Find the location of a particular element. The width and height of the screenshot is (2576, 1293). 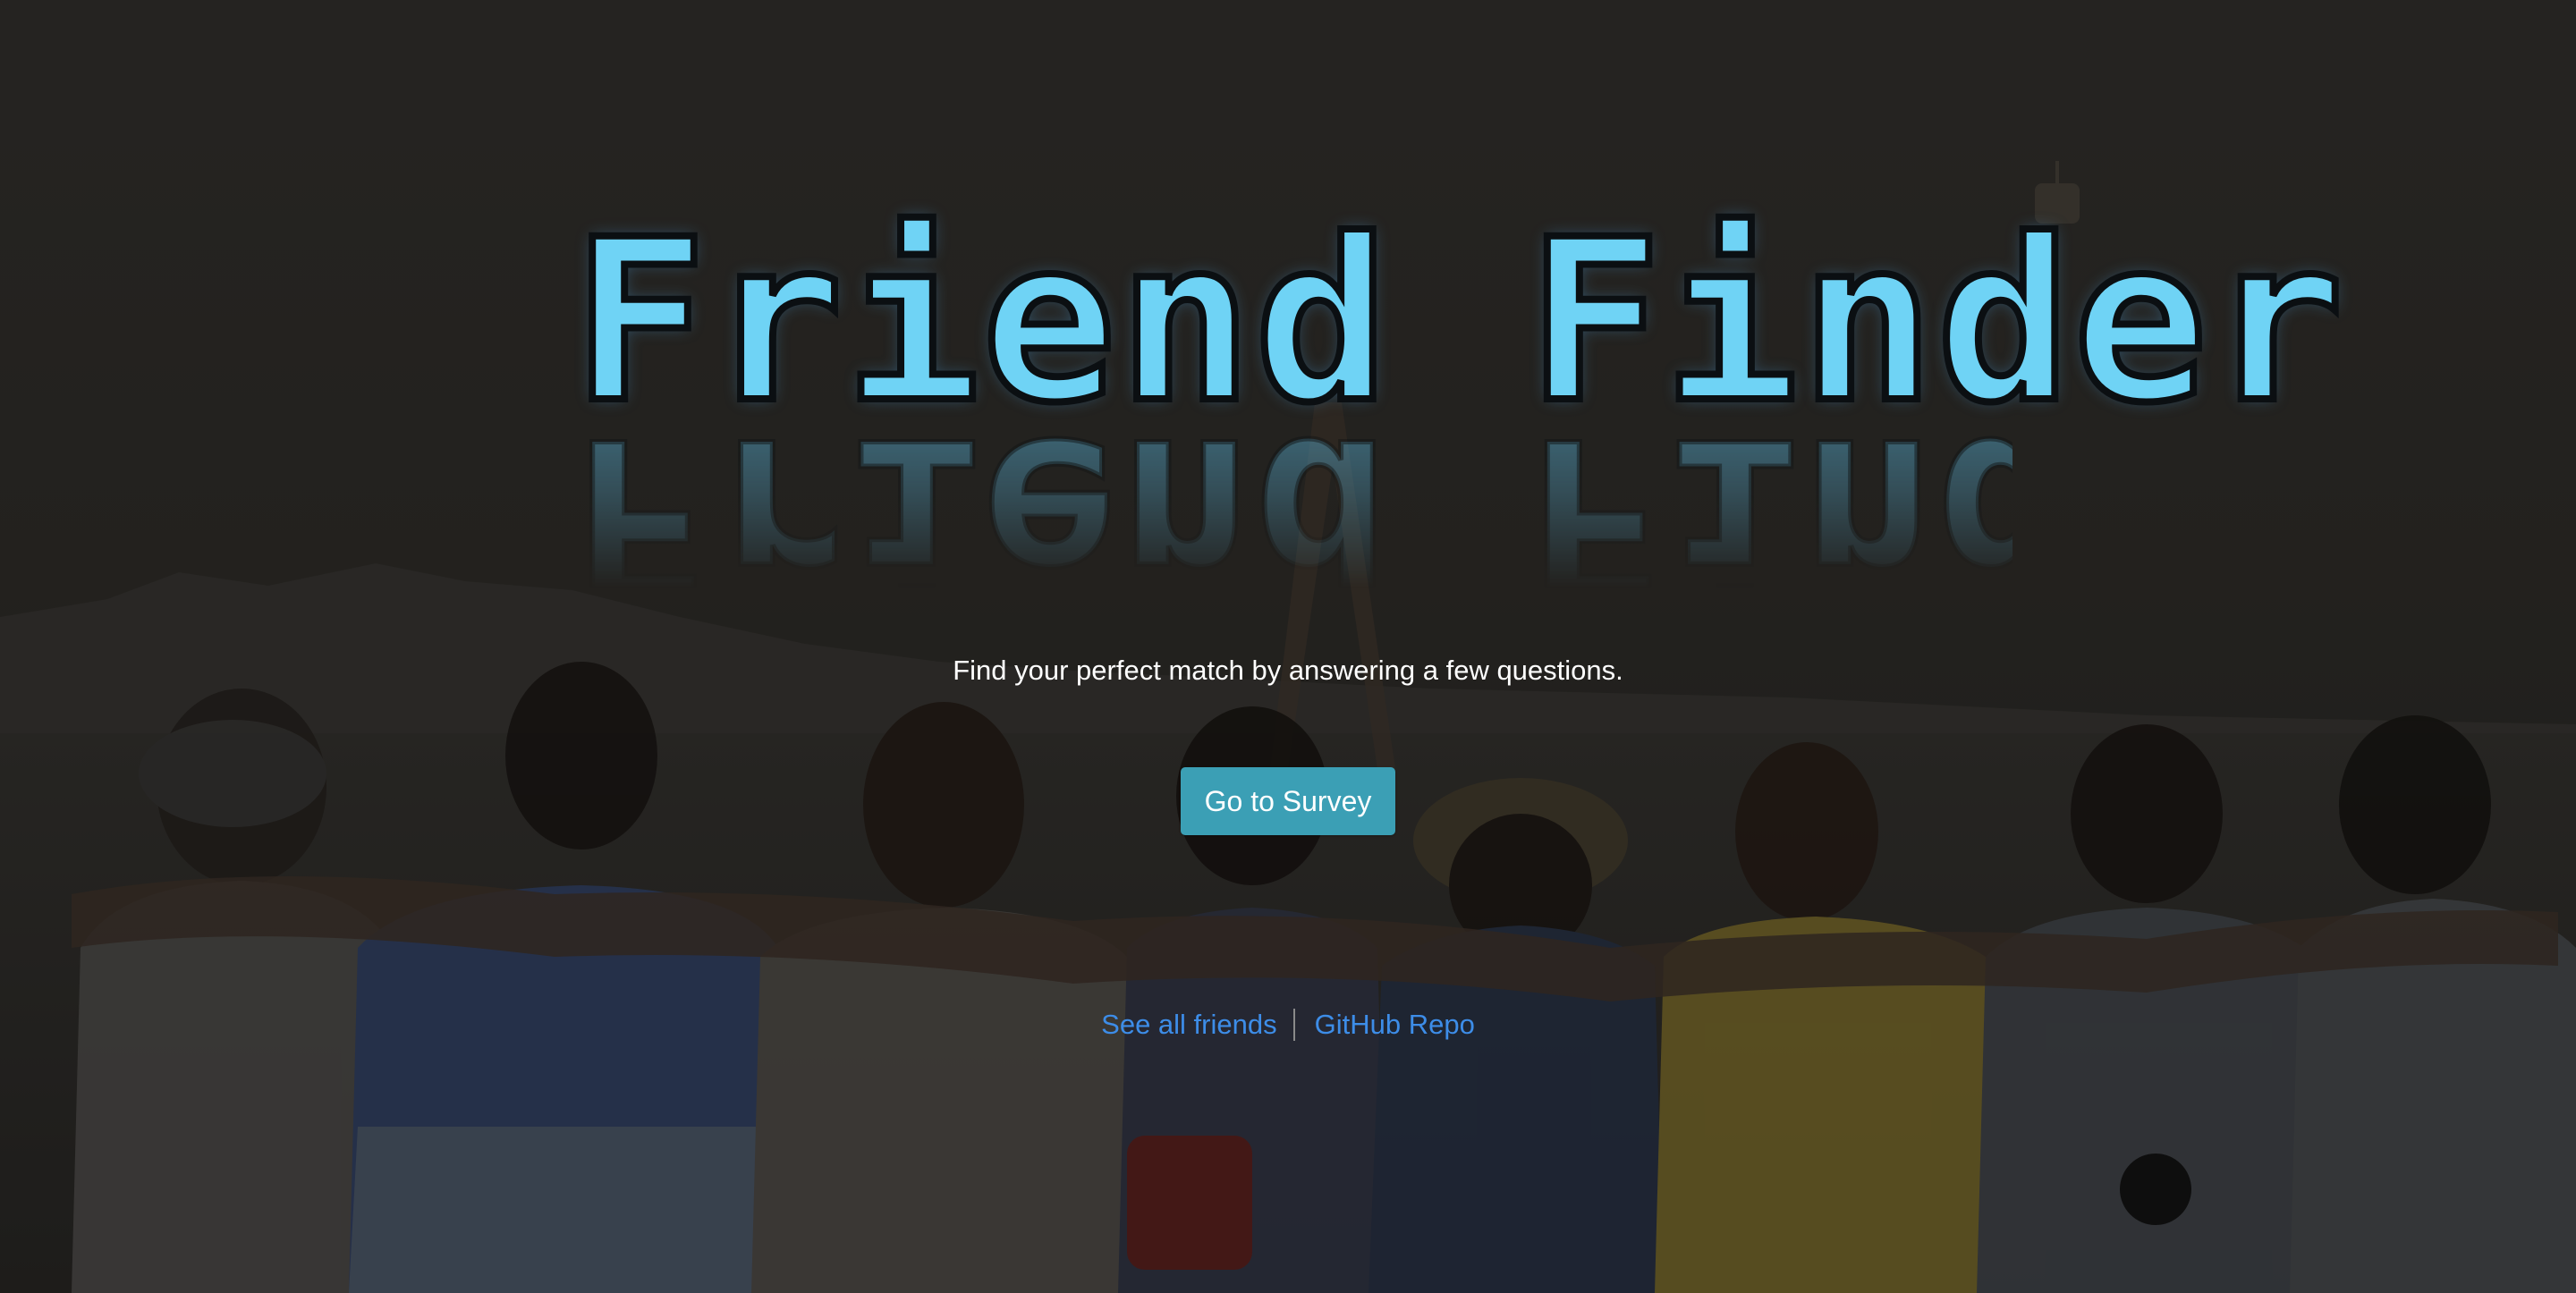

go-to-survey-button: Go to Survey is located at coordinates (1288, 801).